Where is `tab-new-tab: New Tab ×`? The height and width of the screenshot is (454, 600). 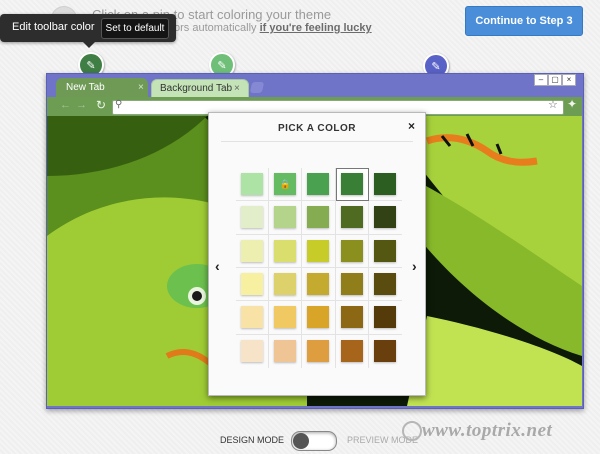
tab-new-tab: New Tab × is located at coordinates (102, 88).